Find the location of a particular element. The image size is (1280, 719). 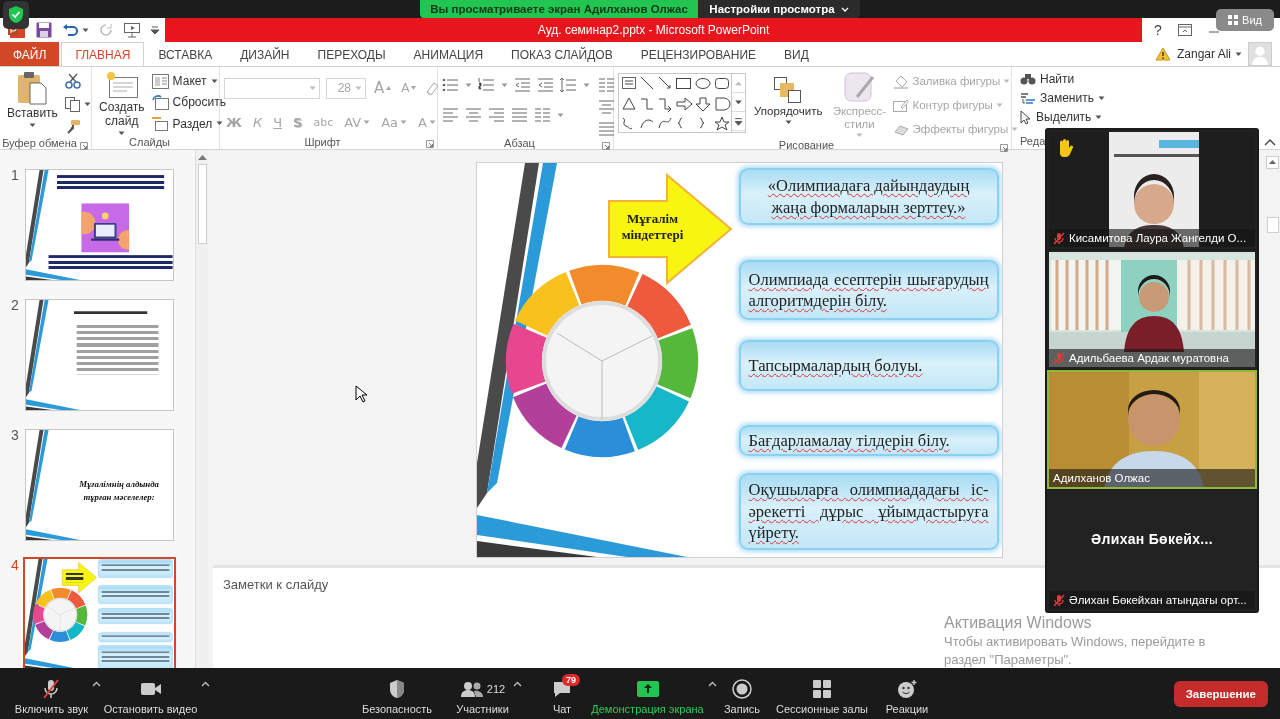

arrange-button: Упорядочить is located at coordinates (788, 105).